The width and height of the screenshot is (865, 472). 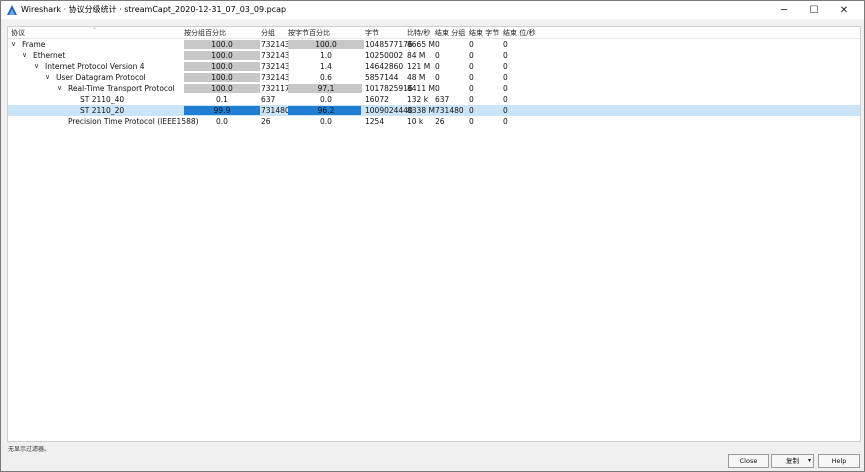 What do you see at coordinates (449, 110) in the screenshot?
I see `end-packets-value: 731480` at bounding box center [449, 110].